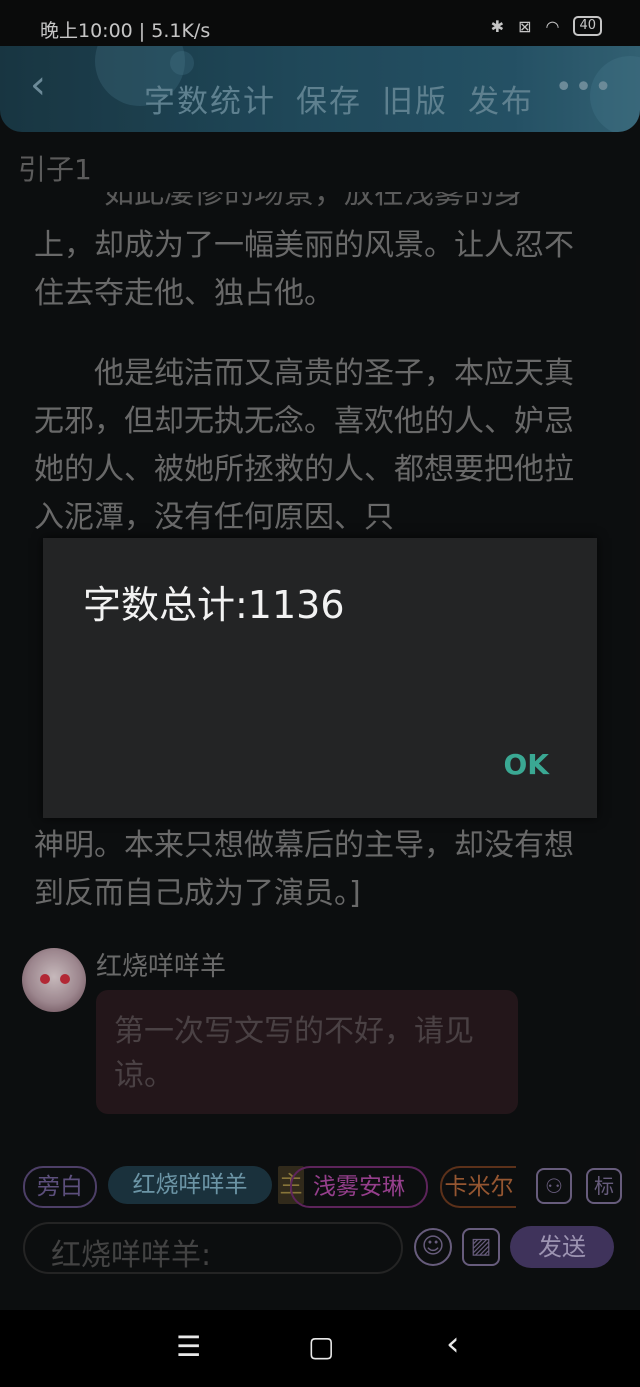 The height and width of the screenshot is (1387, 640). Describe the element at coordinates (554, 1186) in the screenshot. I see `character-settings-icon: ⚇` at that location.